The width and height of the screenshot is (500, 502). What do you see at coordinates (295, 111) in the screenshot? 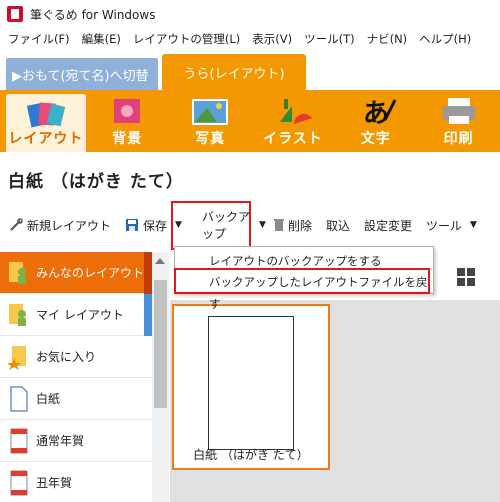
I see `illustration-icon` at bounding box center [295, 111].